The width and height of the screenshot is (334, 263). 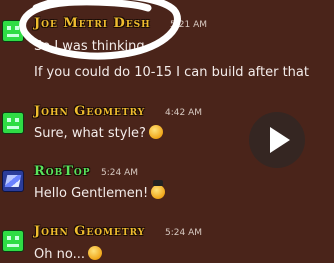 I want to click on author-name: RobTop, so click(x=62, y=171).